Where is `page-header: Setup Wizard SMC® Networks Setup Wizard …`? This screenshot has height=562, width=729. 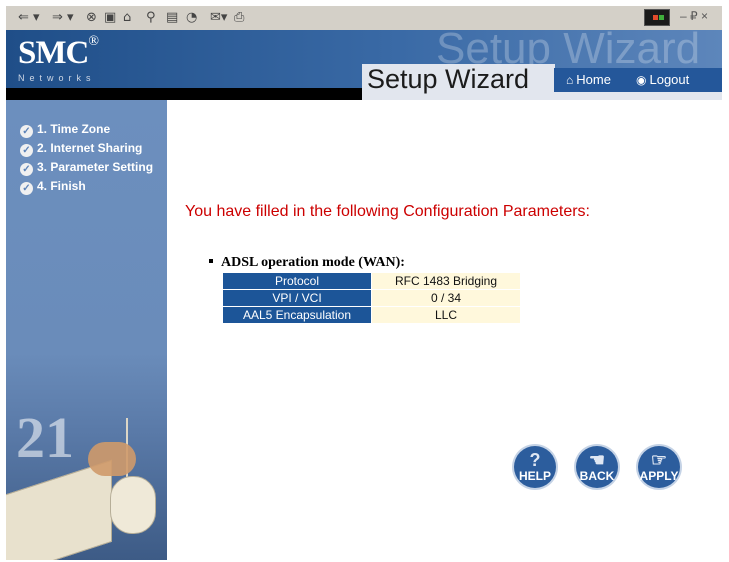
page-header: Setup Wizard SMC® Networks Setup Wizard … is located at coordinates (364, 62).